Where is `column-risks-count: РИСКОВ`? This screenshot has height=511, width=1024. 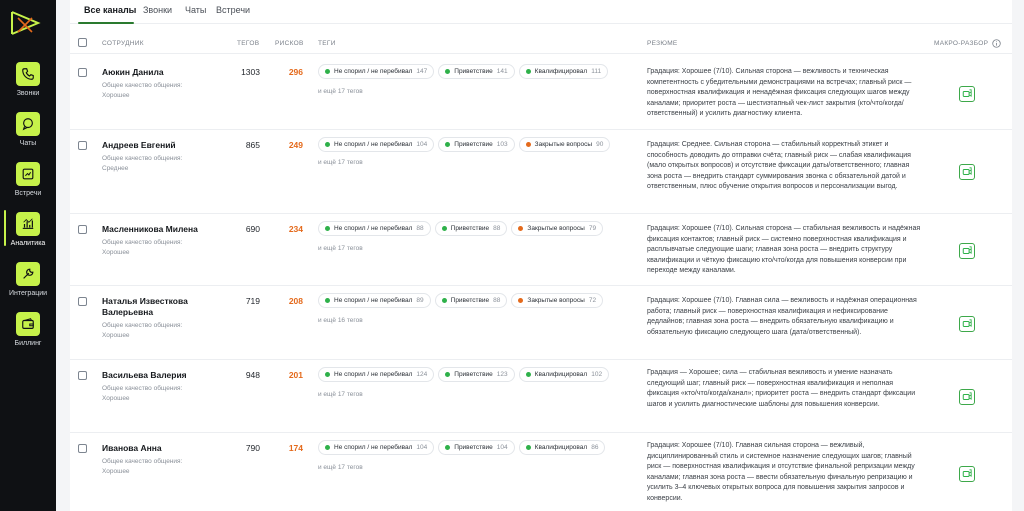
column-risks-count: РИСКОВ is located at coordinates (289, 43).